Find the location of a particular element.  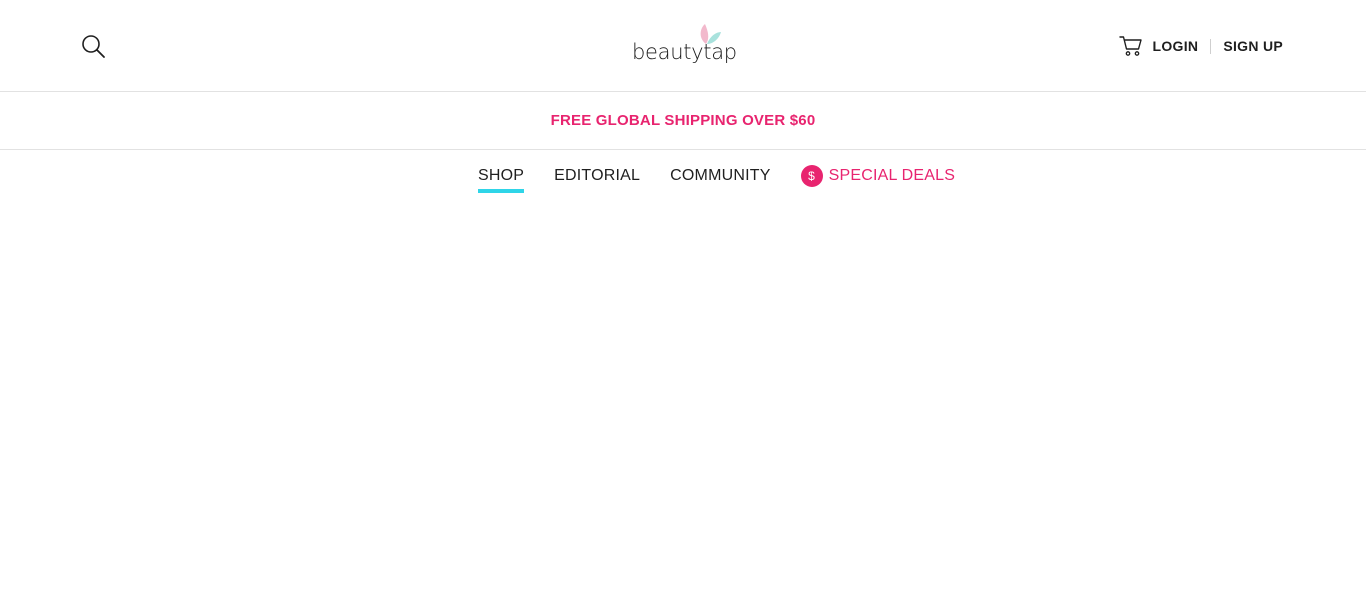

beautytap-logo: beautytap is located at coordinates (684, 46).